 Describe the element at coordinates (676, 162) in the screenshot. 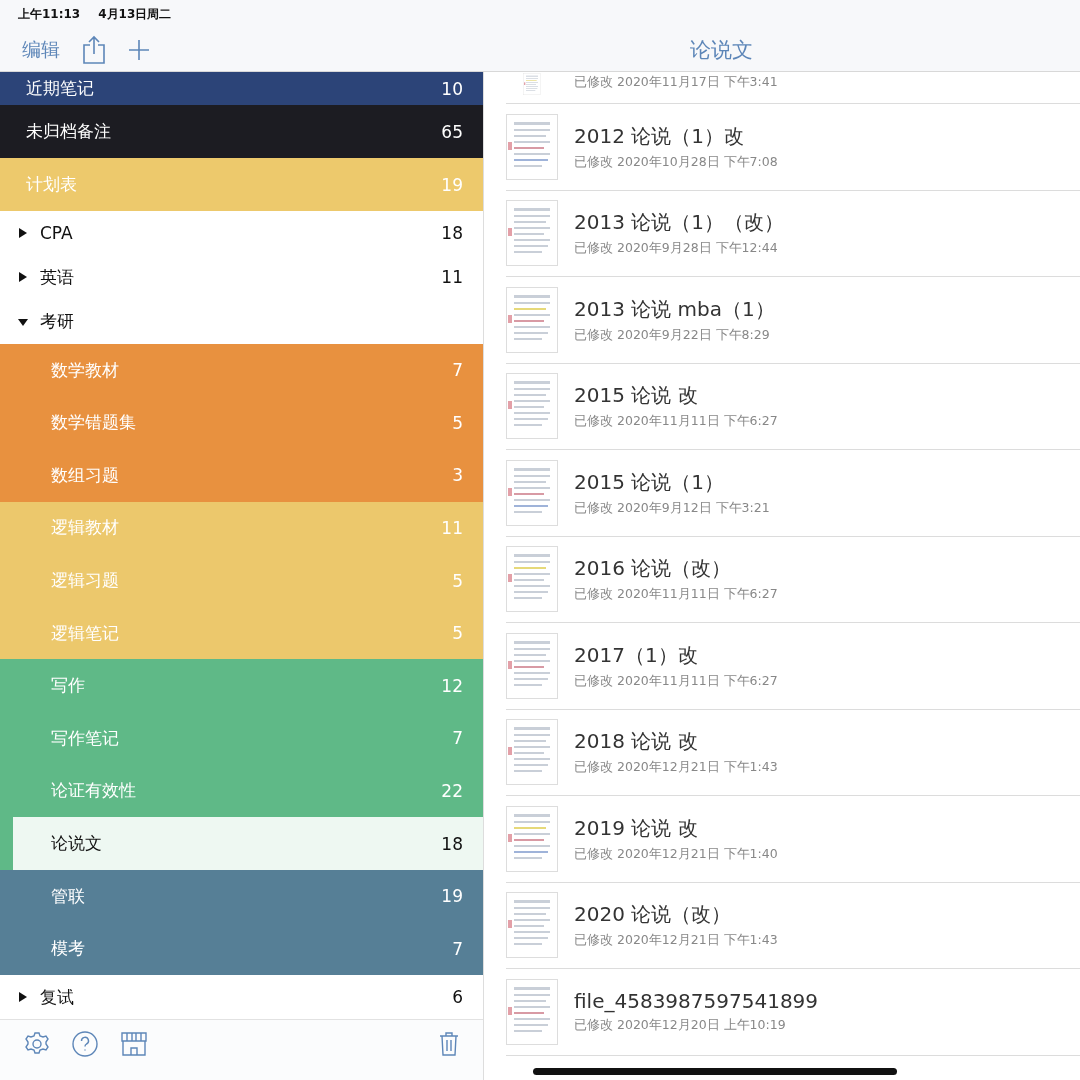

I see `note-modified-date: 已修改 2020年10月28日 下午7:08` at that location.